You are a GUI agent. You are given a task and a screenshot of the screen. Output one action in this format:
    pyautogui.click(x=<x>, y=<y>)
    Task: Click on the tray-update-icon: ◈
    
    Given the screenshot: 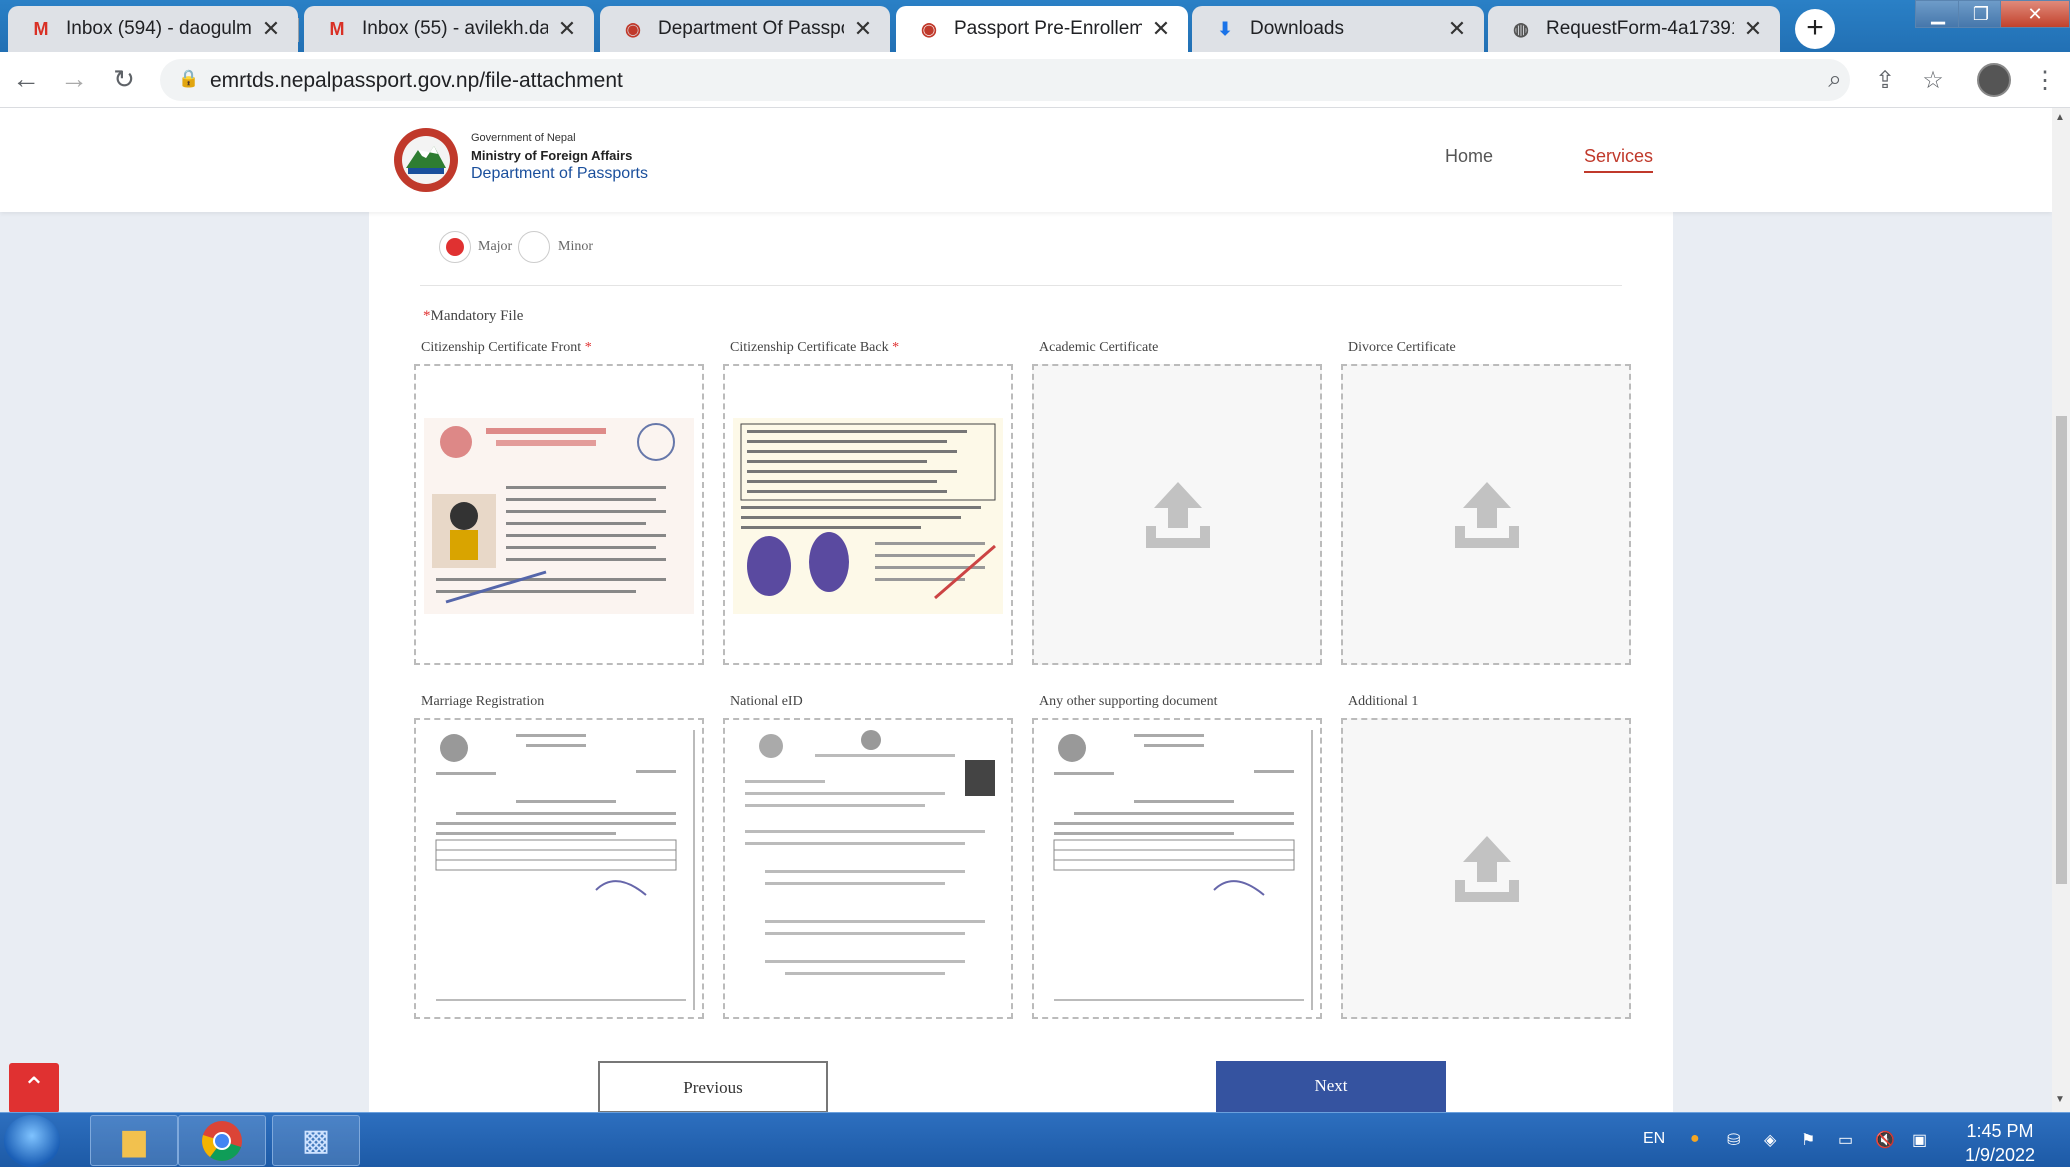 What is the action you would take?
    pyautogui.click(x=1770, y=1140)
    